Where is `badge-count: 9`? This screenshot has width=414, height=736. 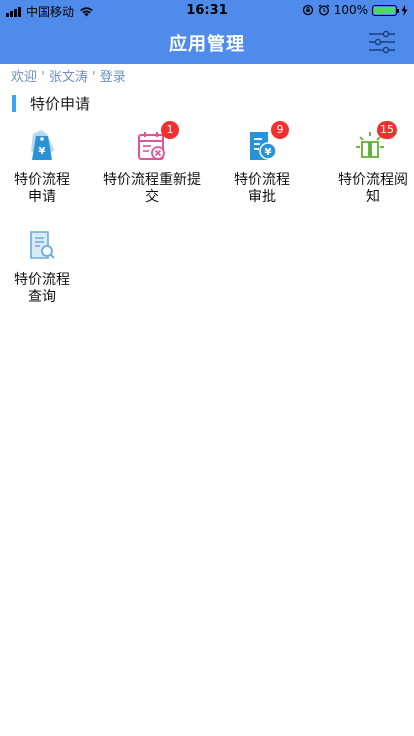 badge-count: 9 is located at coordinates (280, 130).